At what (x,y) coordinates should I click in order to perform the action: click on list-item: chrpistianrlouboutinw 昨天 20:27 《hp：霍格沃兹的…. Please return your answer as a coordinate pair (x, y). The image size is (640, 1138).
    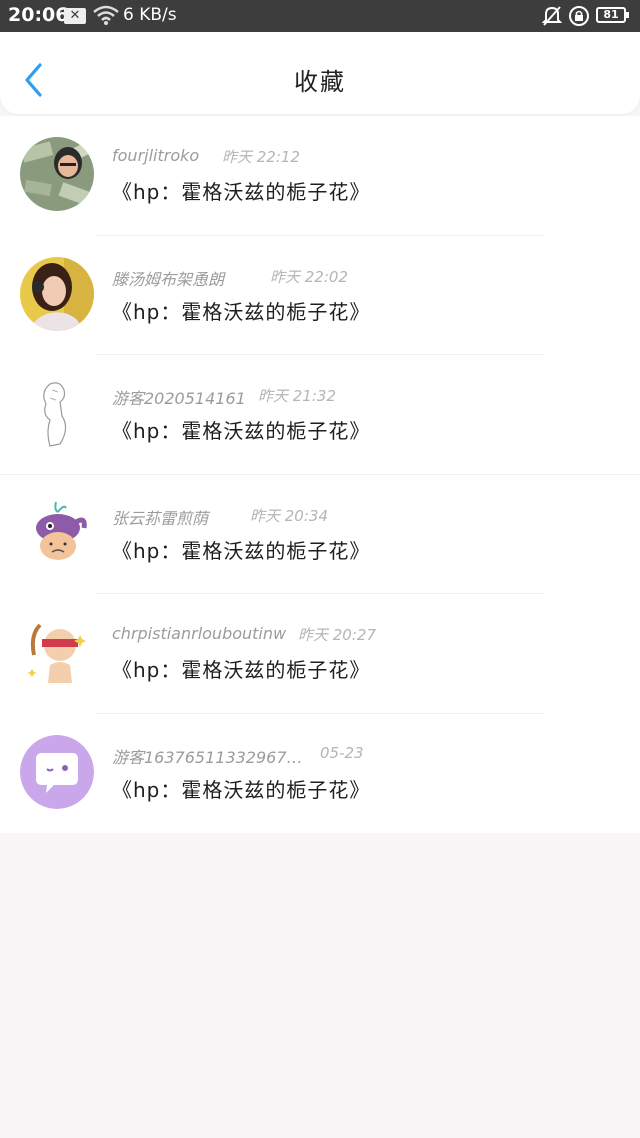
    Looking at the image, I should click on (320, 654).